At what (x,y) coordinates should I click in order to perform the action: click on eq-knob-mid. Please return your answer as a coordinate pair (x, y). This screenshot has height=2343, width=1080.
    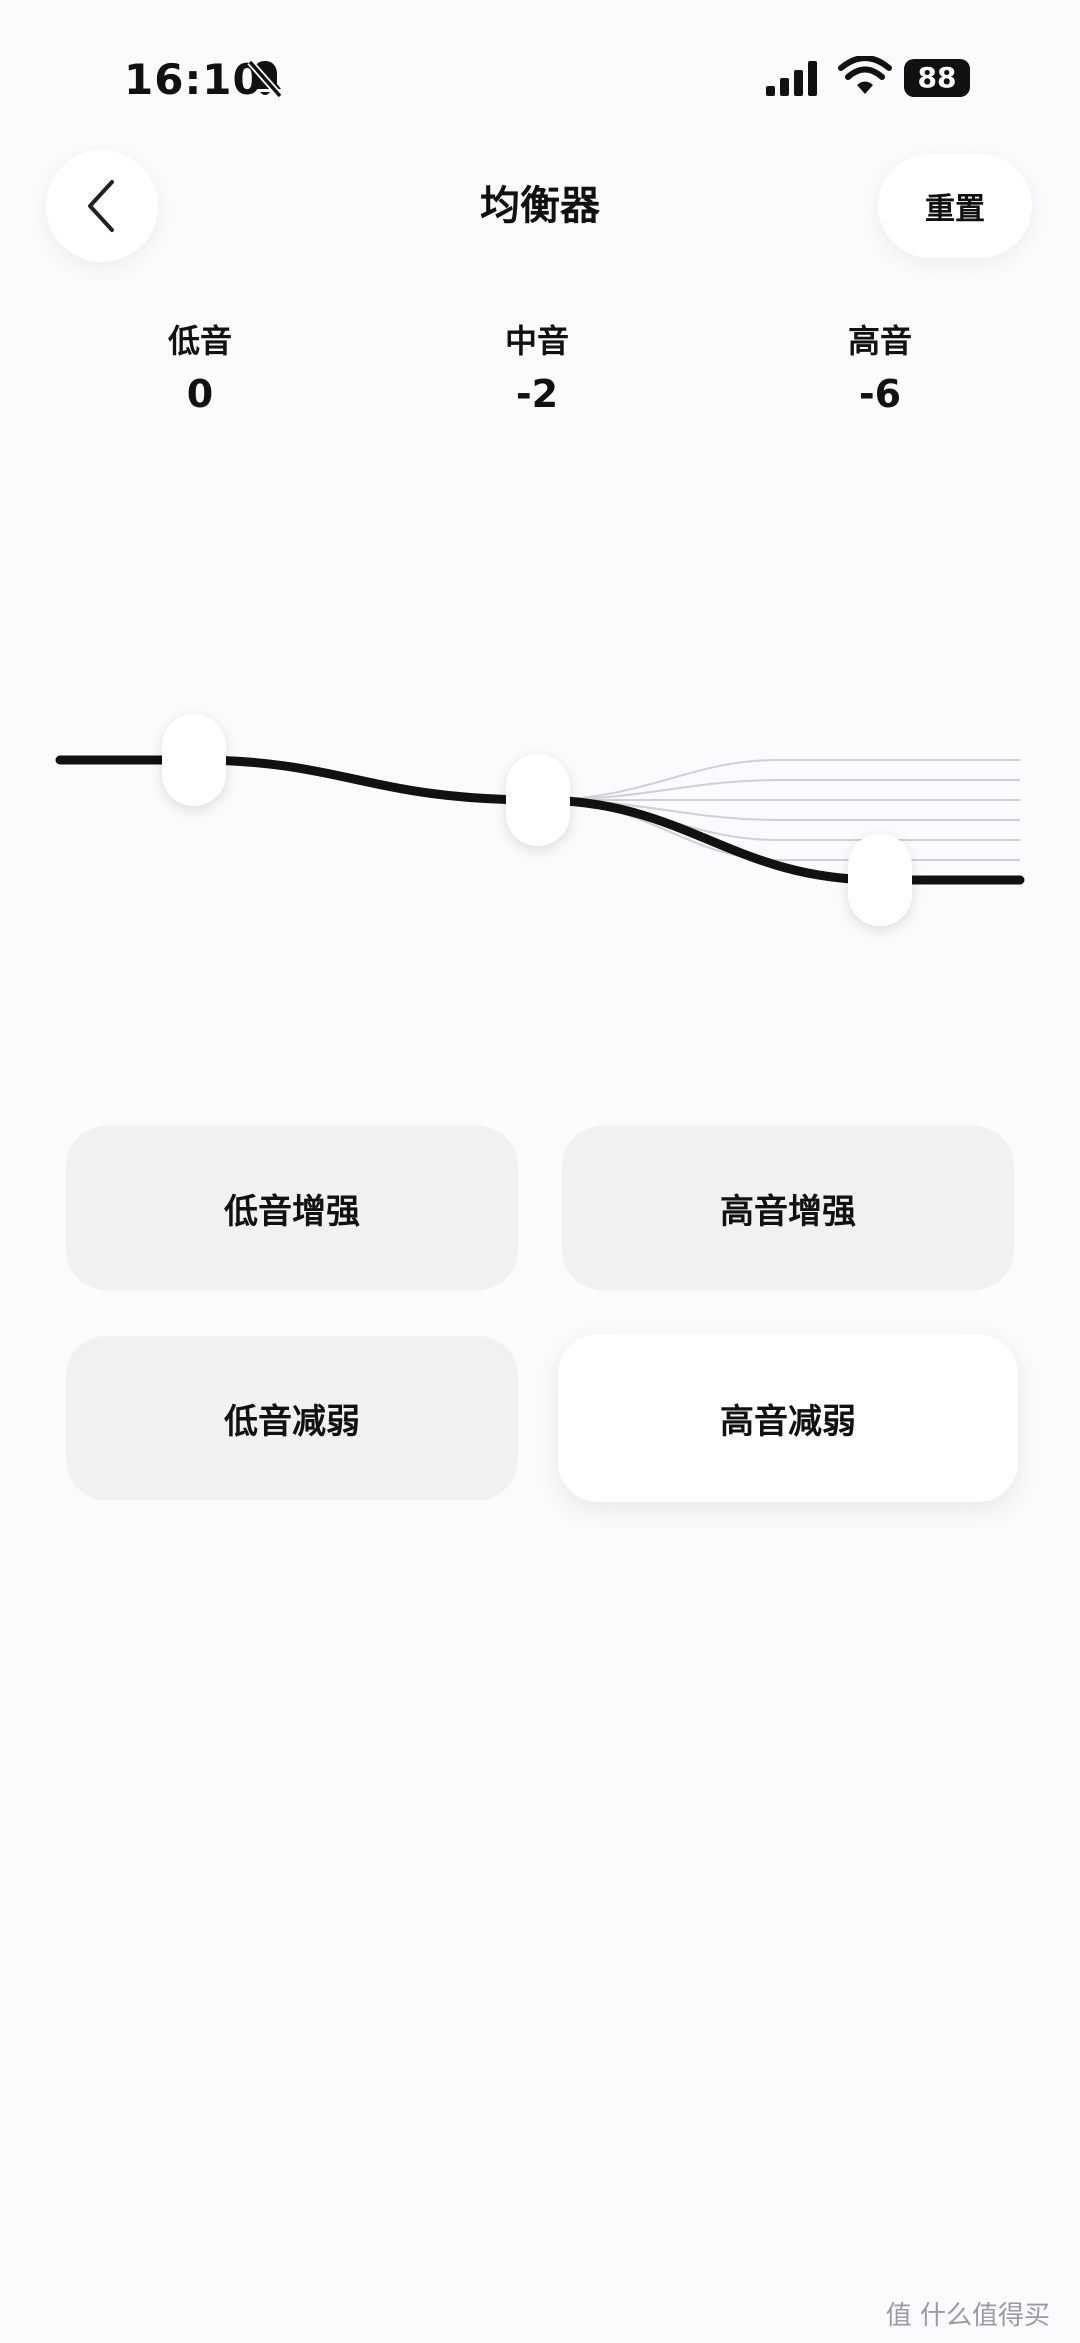
    Looking at the image, I should click on (538, 800).